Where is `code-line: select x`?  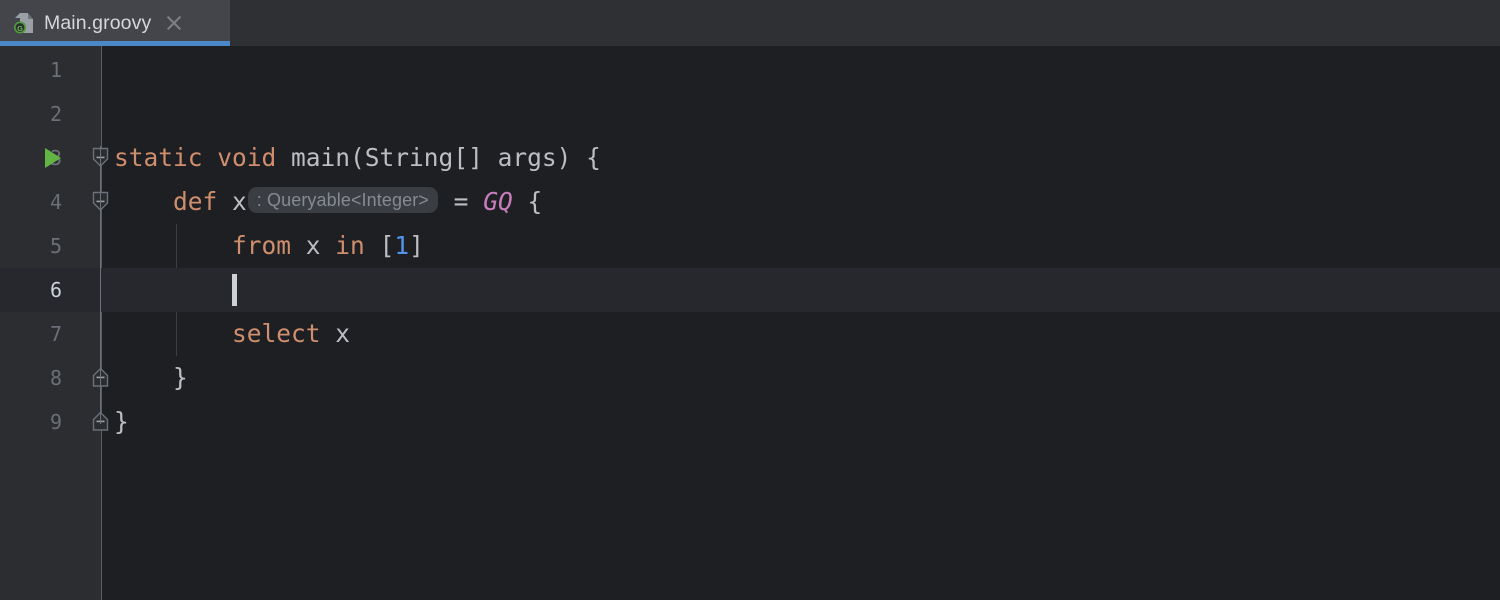 code-line: select x is located at coordinates (232, 334).